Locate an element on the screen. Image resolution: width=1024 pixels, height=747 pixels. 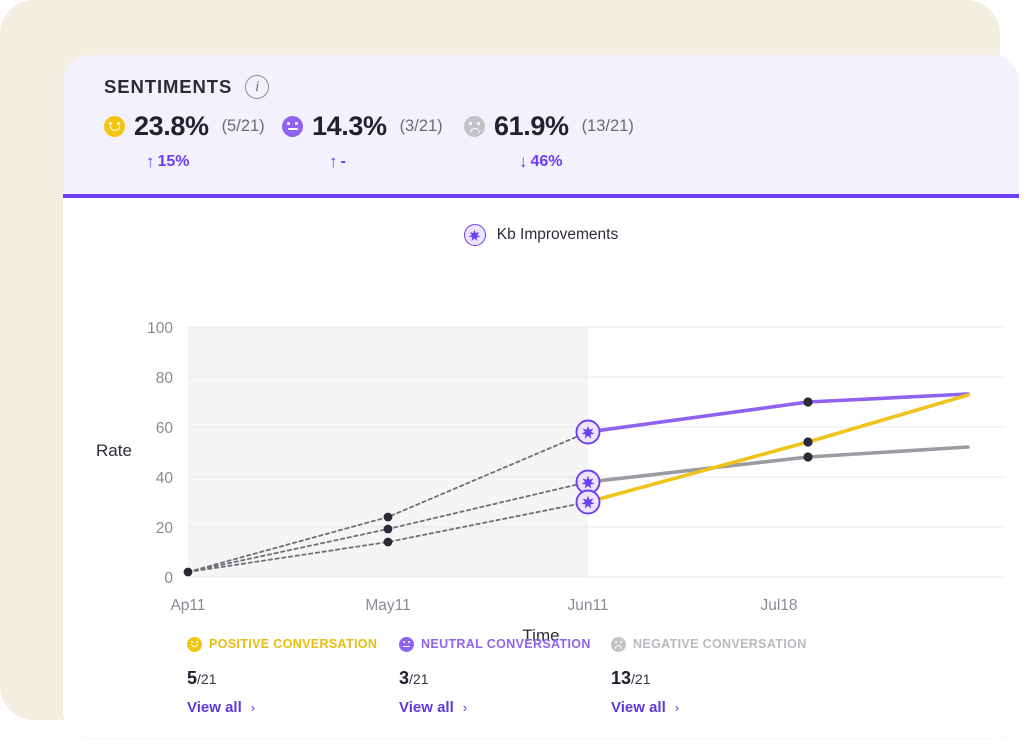
svg-text: Ap11 is located at coordinates (187, 605).